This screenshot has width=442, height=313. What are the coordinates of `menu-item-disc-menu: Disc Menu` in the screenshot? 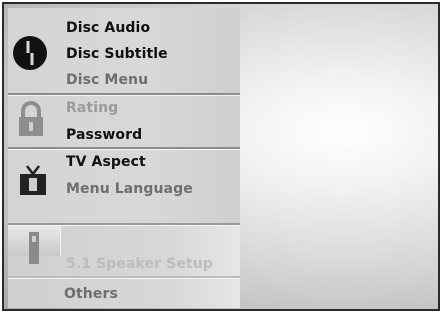 It's located at (107, 80).